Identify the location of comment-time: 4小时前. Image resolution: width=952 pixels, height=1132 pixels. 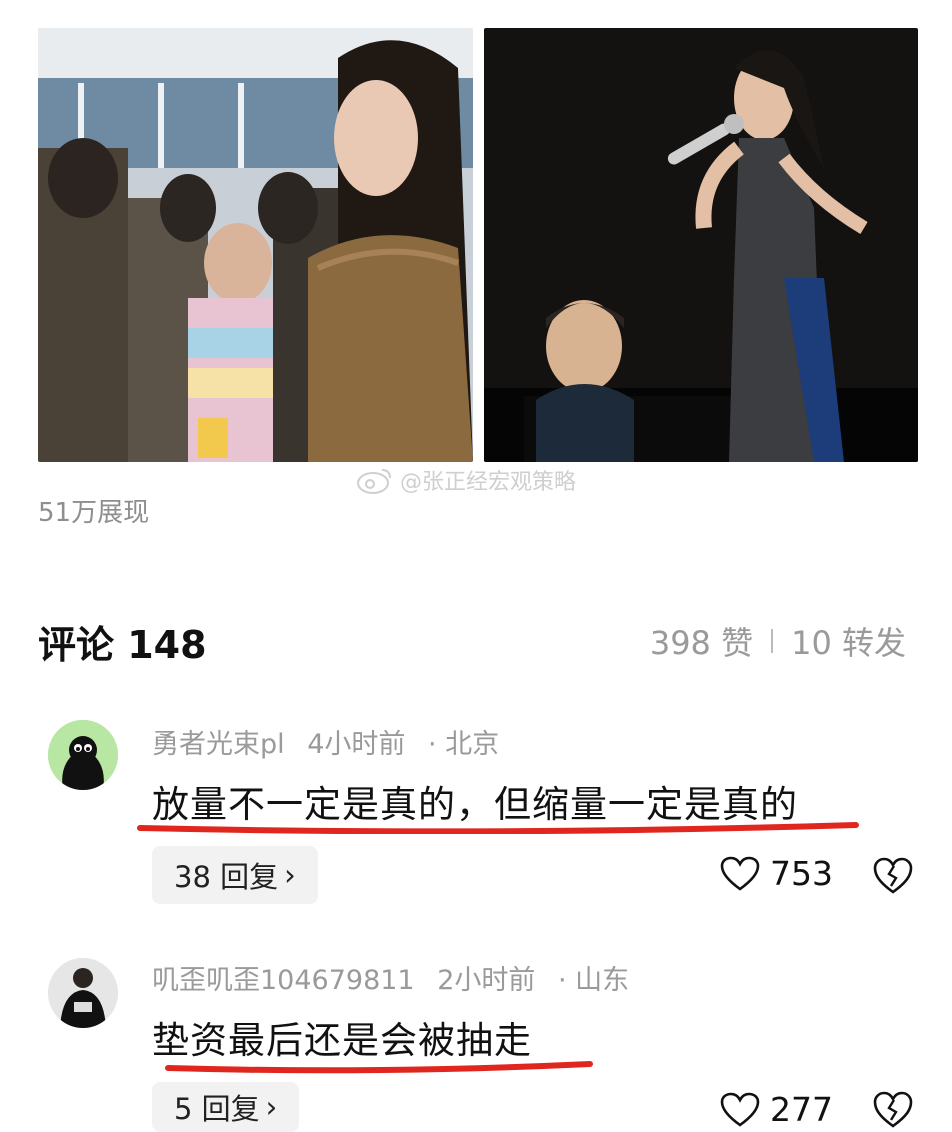
(356, 744).